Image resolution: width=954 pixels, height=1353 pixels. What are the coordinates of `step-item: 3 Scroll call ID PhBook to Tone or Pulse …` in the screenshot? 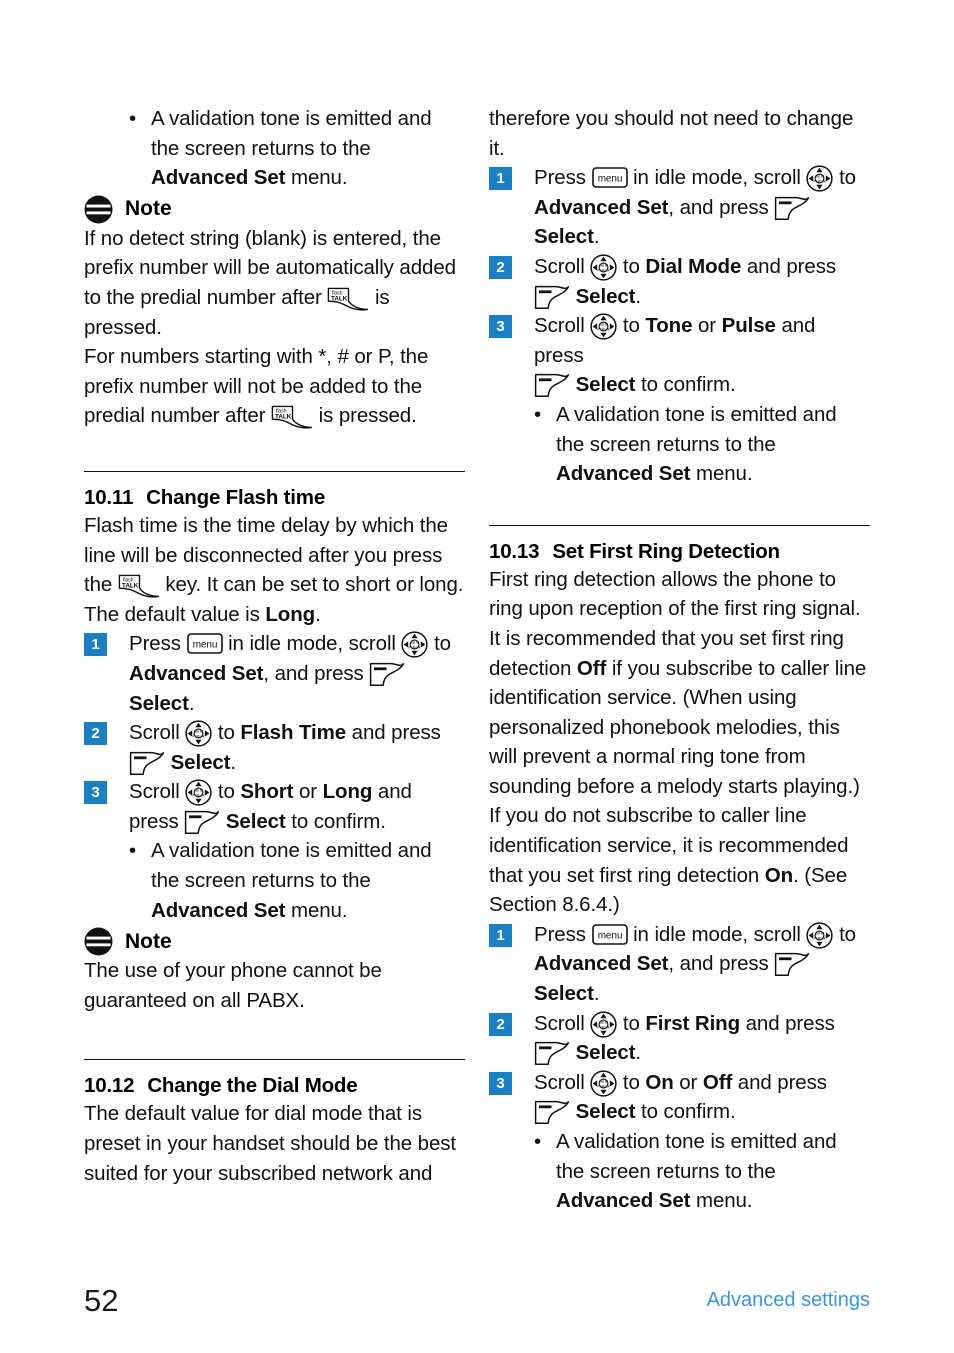 It's located at (679, 355).